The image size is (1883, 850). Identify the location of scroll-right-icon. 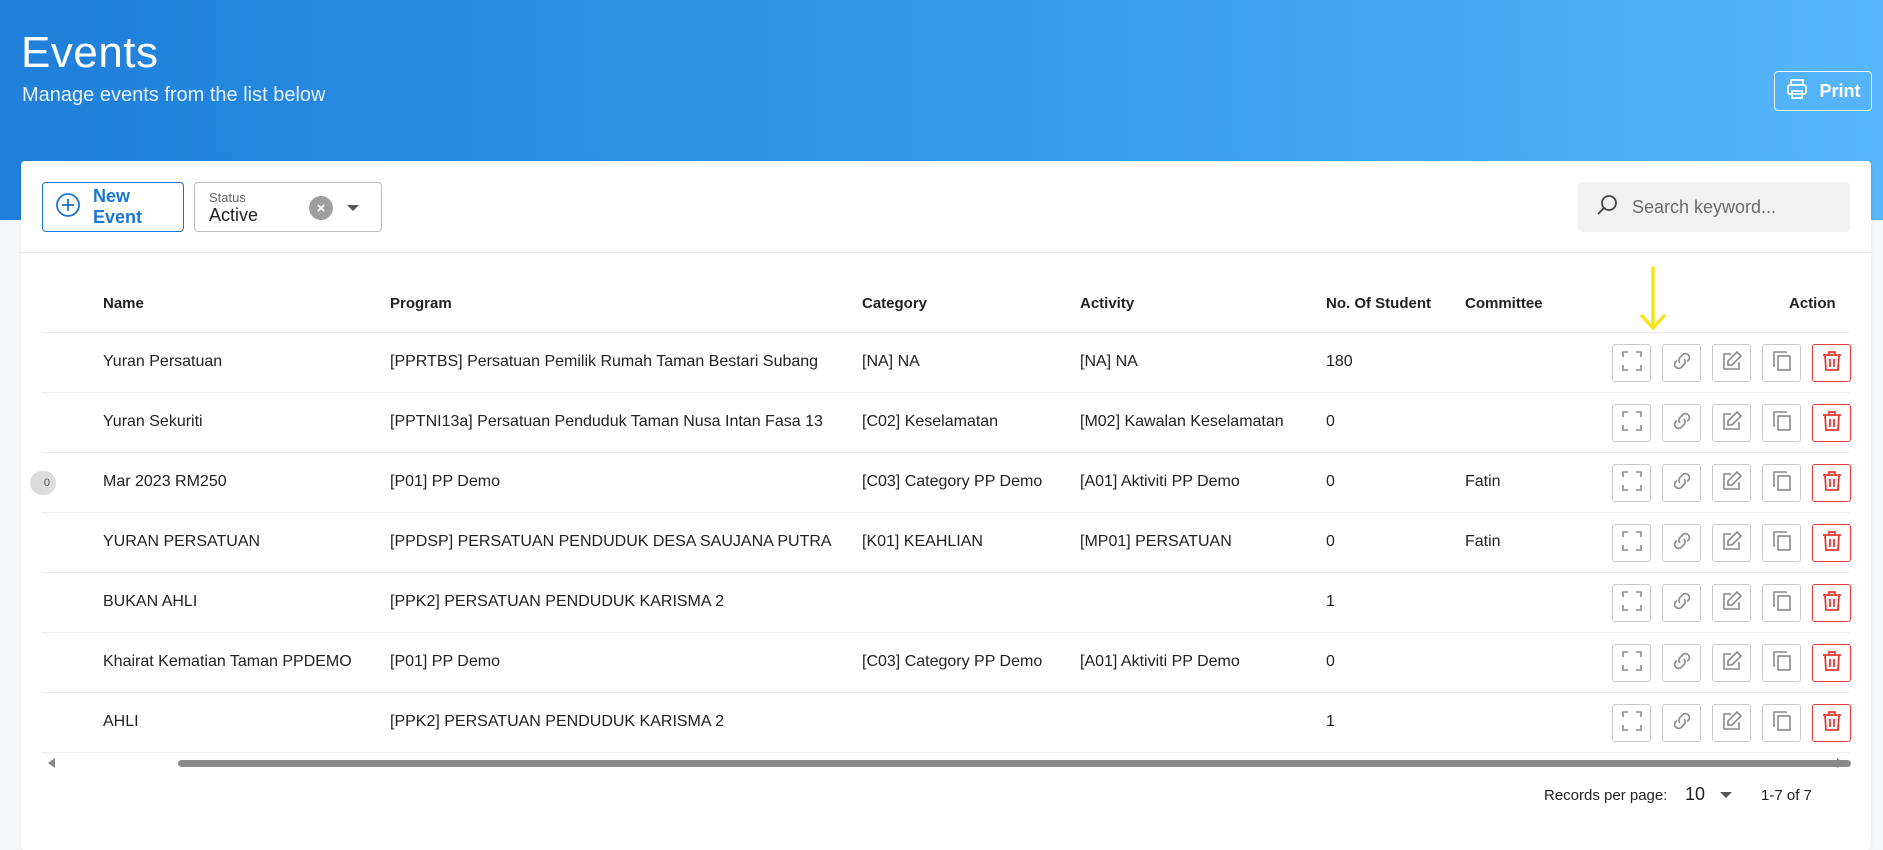
(1840, 763).